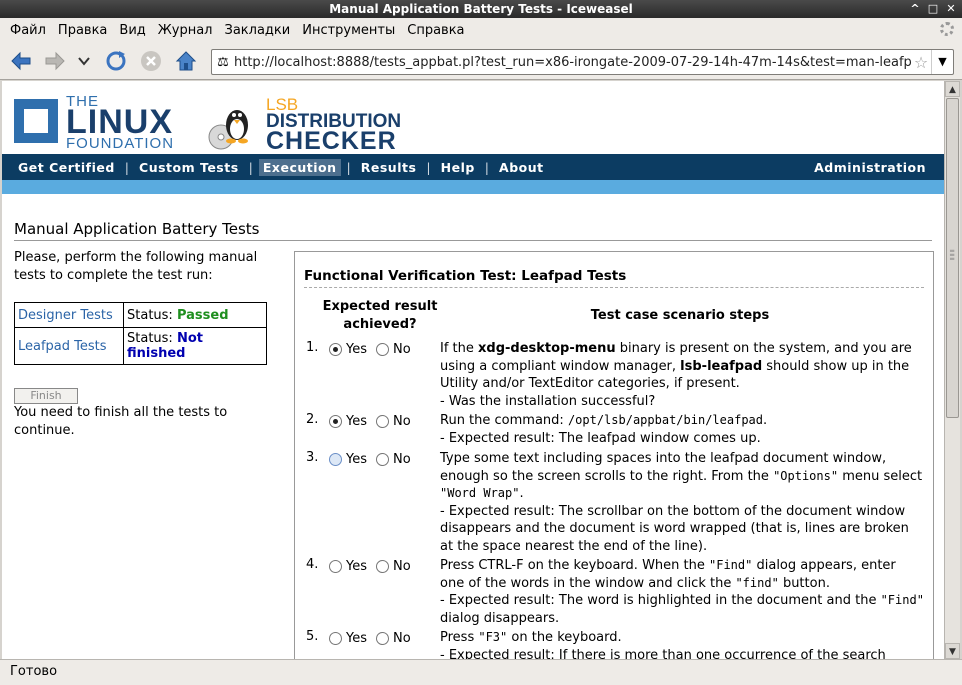 This screenshot has height=685, width=962. Describe the element at coordinates (202, 315) in the screenshot. I see `status-badge: Passed` at that location.